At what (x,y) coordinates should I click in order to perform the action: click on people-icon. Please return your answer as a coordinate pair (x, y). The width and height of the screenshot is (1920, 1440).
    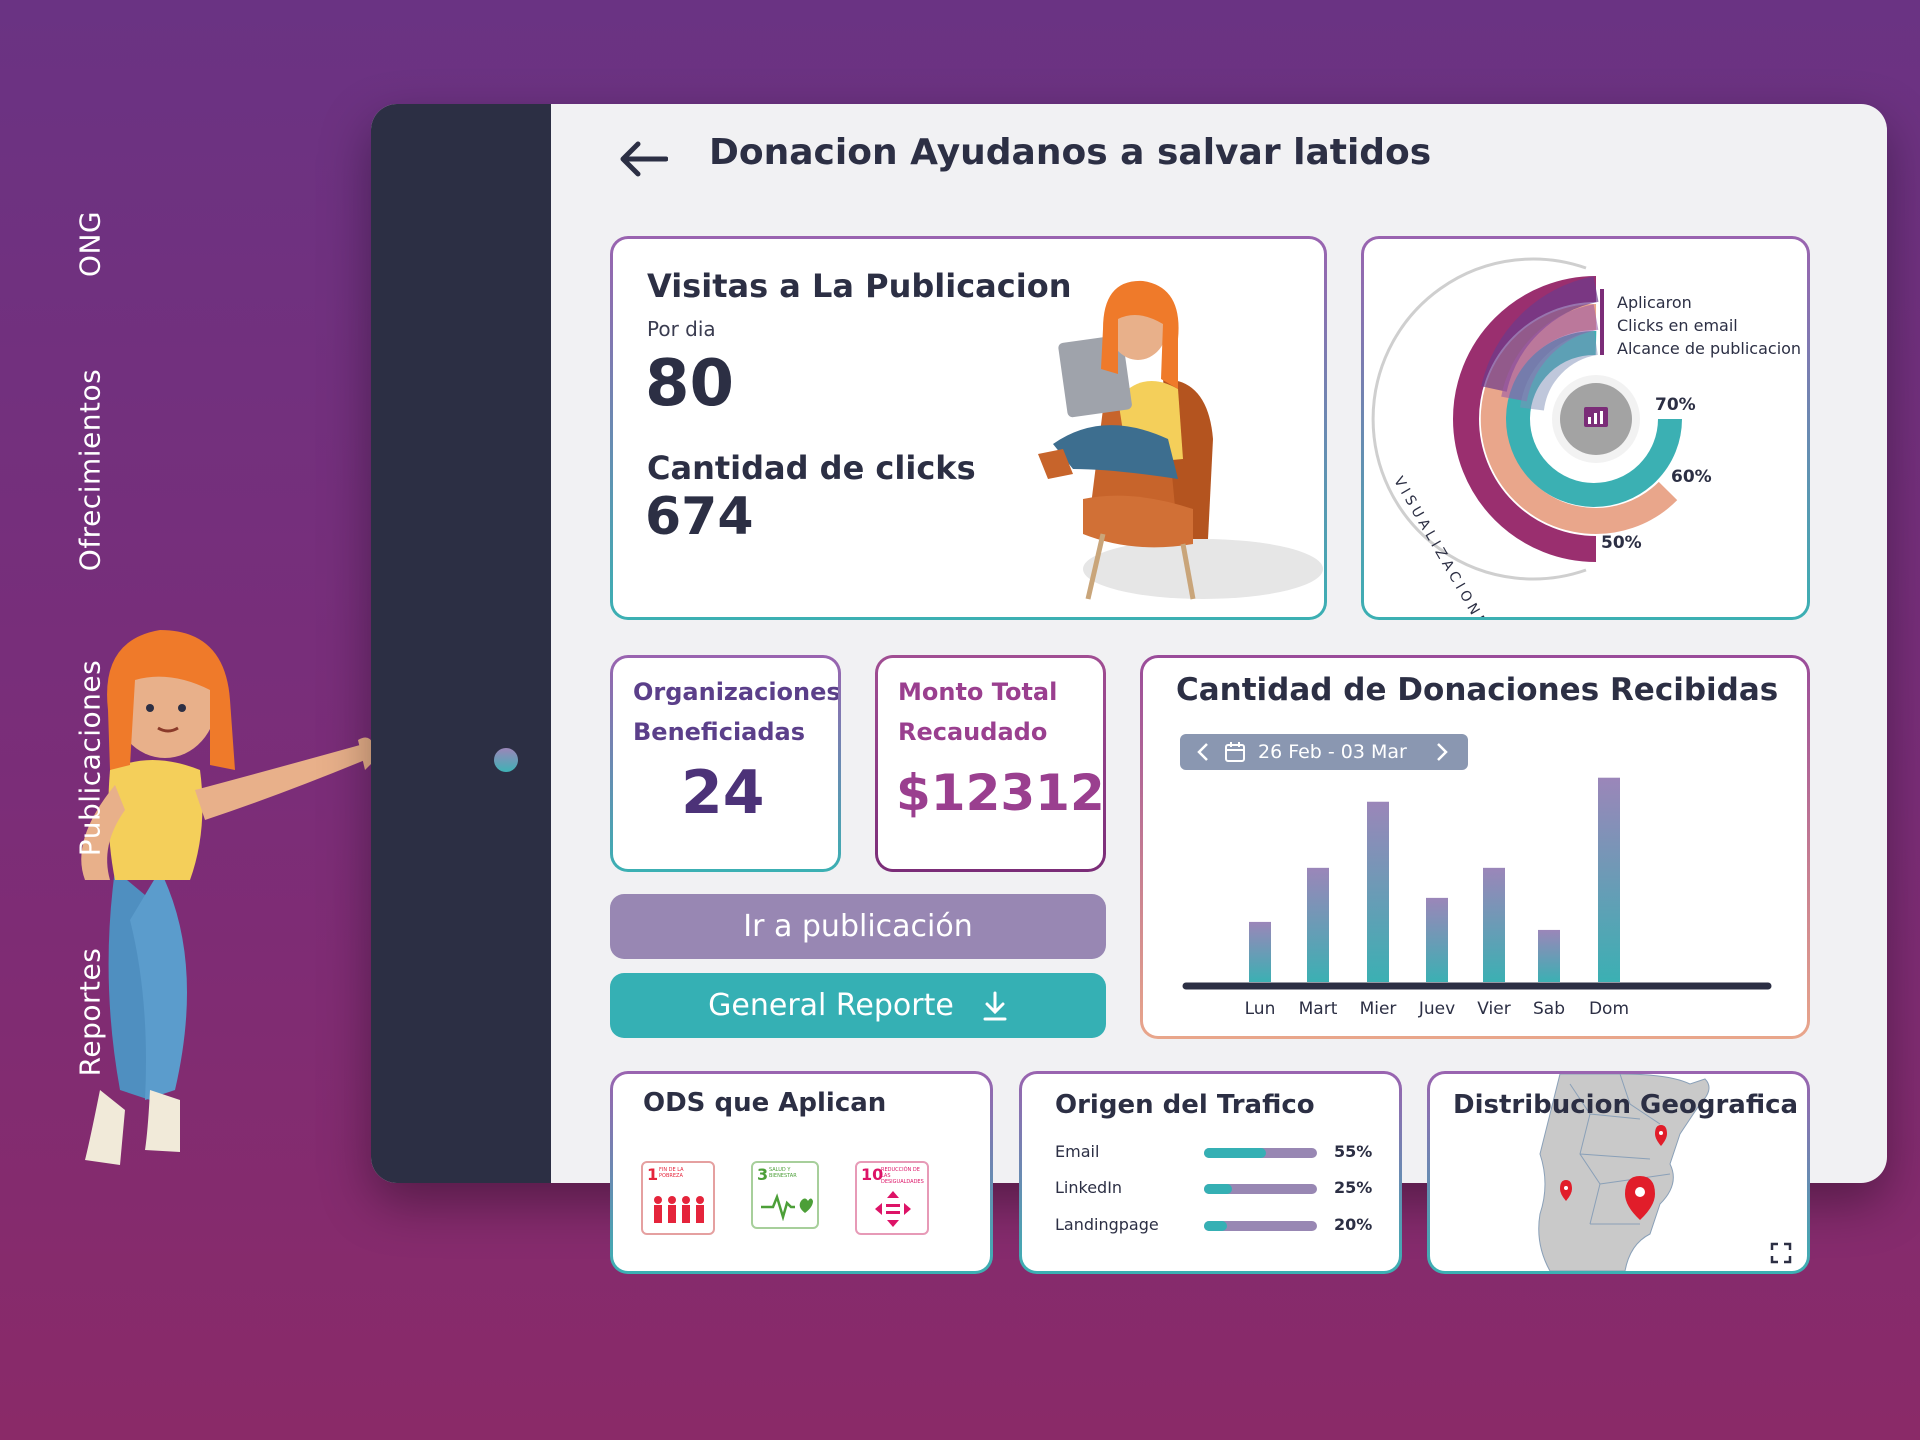
    Looking at the image, I should click on (679, 1209).